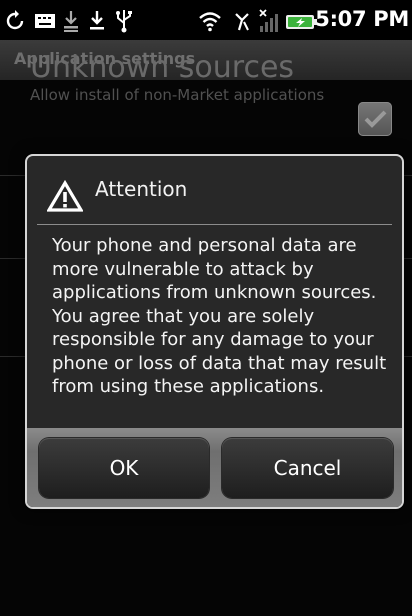 Image resolution: width=412 pixels, height=616 pixels. Describe the element at coordinates (45, 21) in the screenshot. I see `keyboard-icon` at that location.